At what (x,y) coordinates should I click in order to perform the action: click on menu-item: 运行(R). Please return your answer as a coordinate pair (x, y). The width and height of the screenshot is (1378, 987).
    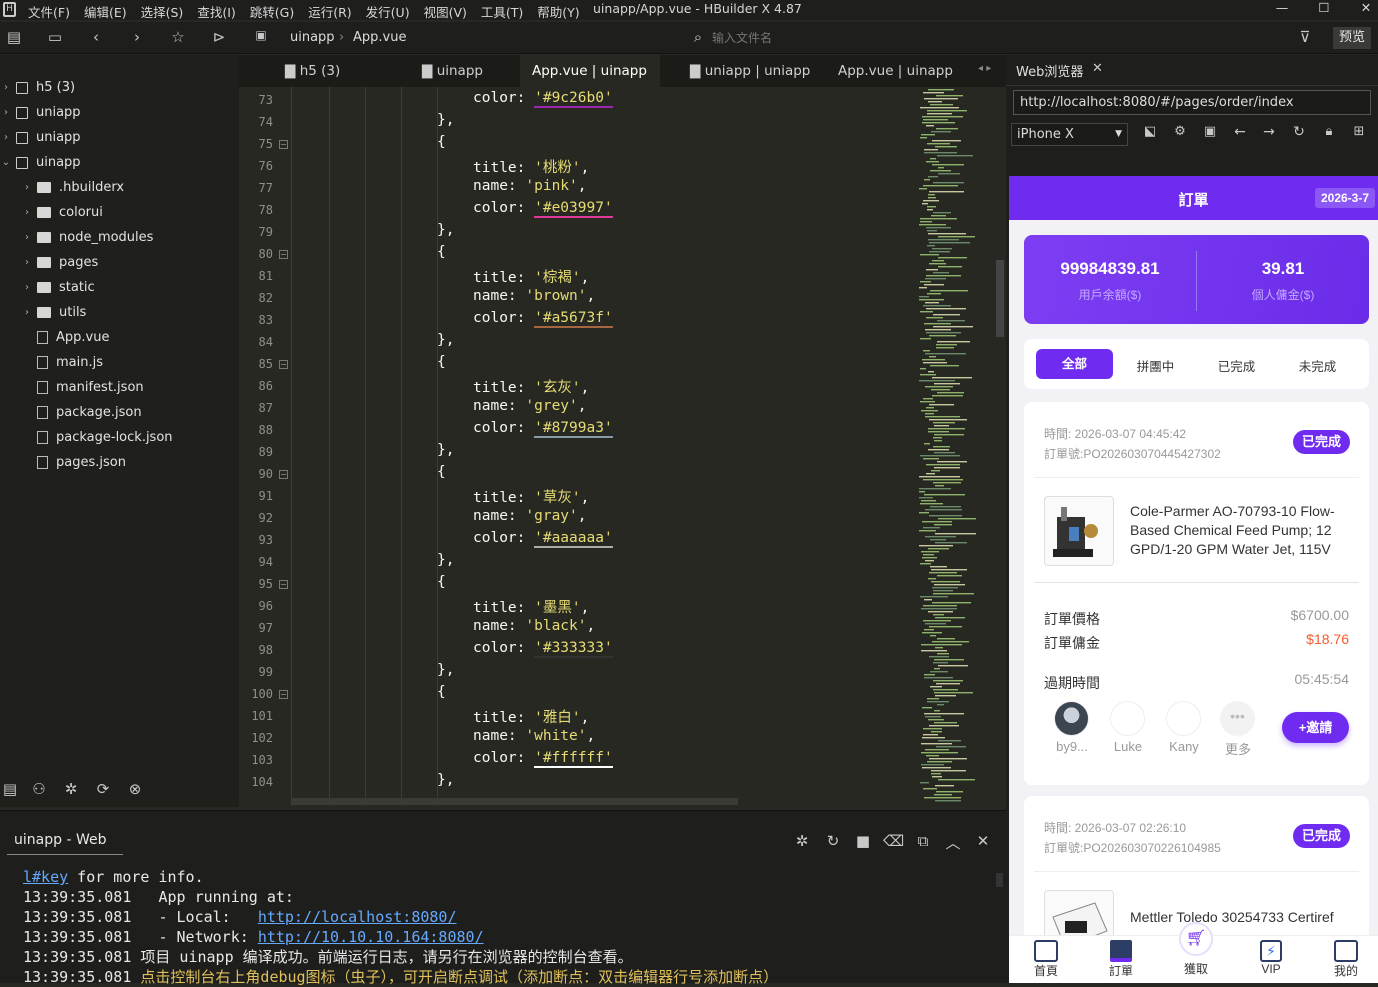
    Looking at the image, I should click on (329, 11).